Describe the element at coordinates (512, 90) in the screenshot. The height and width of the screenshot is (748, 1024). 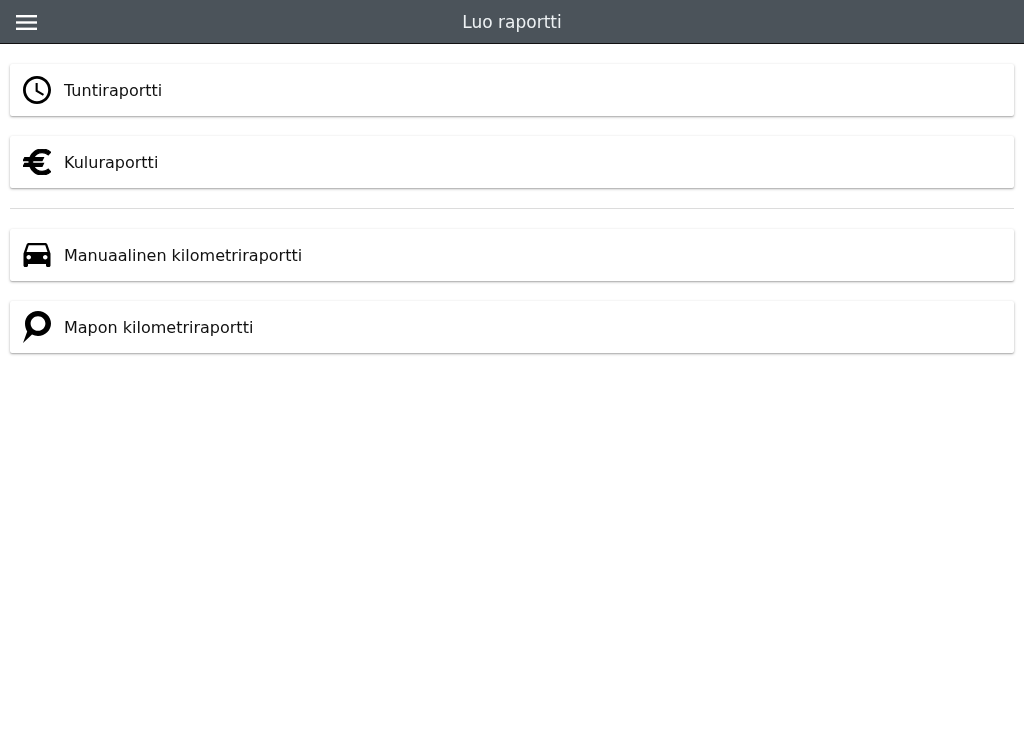
I see `report-item: Tuntiraportti` at that location.